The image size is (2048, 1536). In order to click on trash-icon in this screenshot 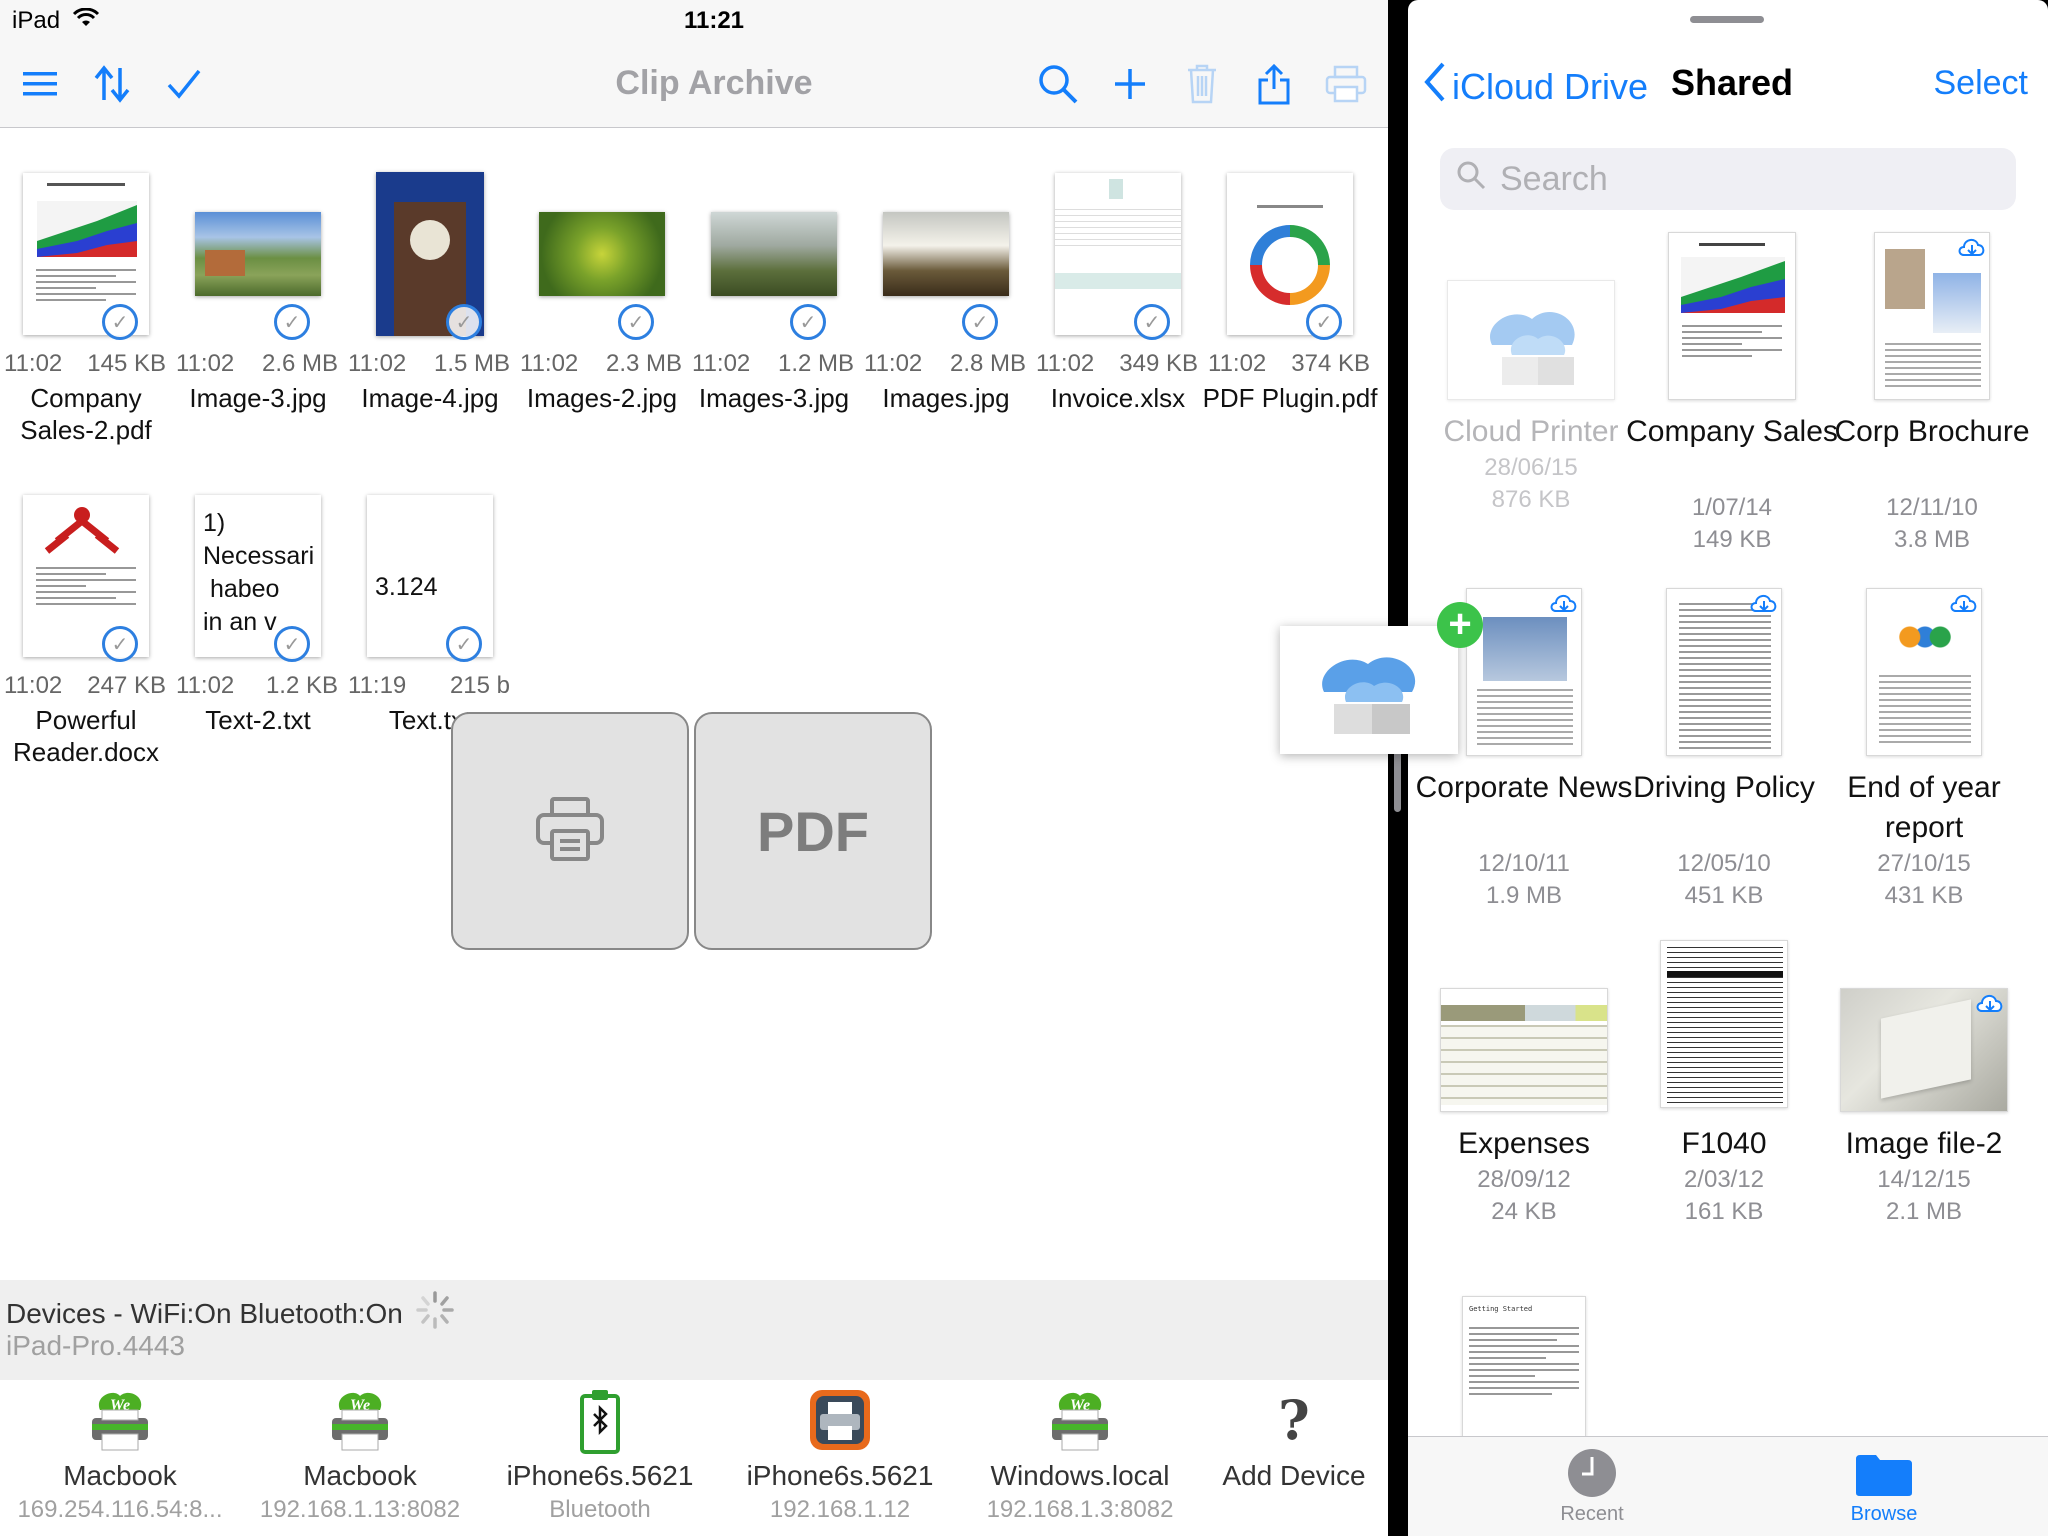, I will do `click(1202, 84)`.